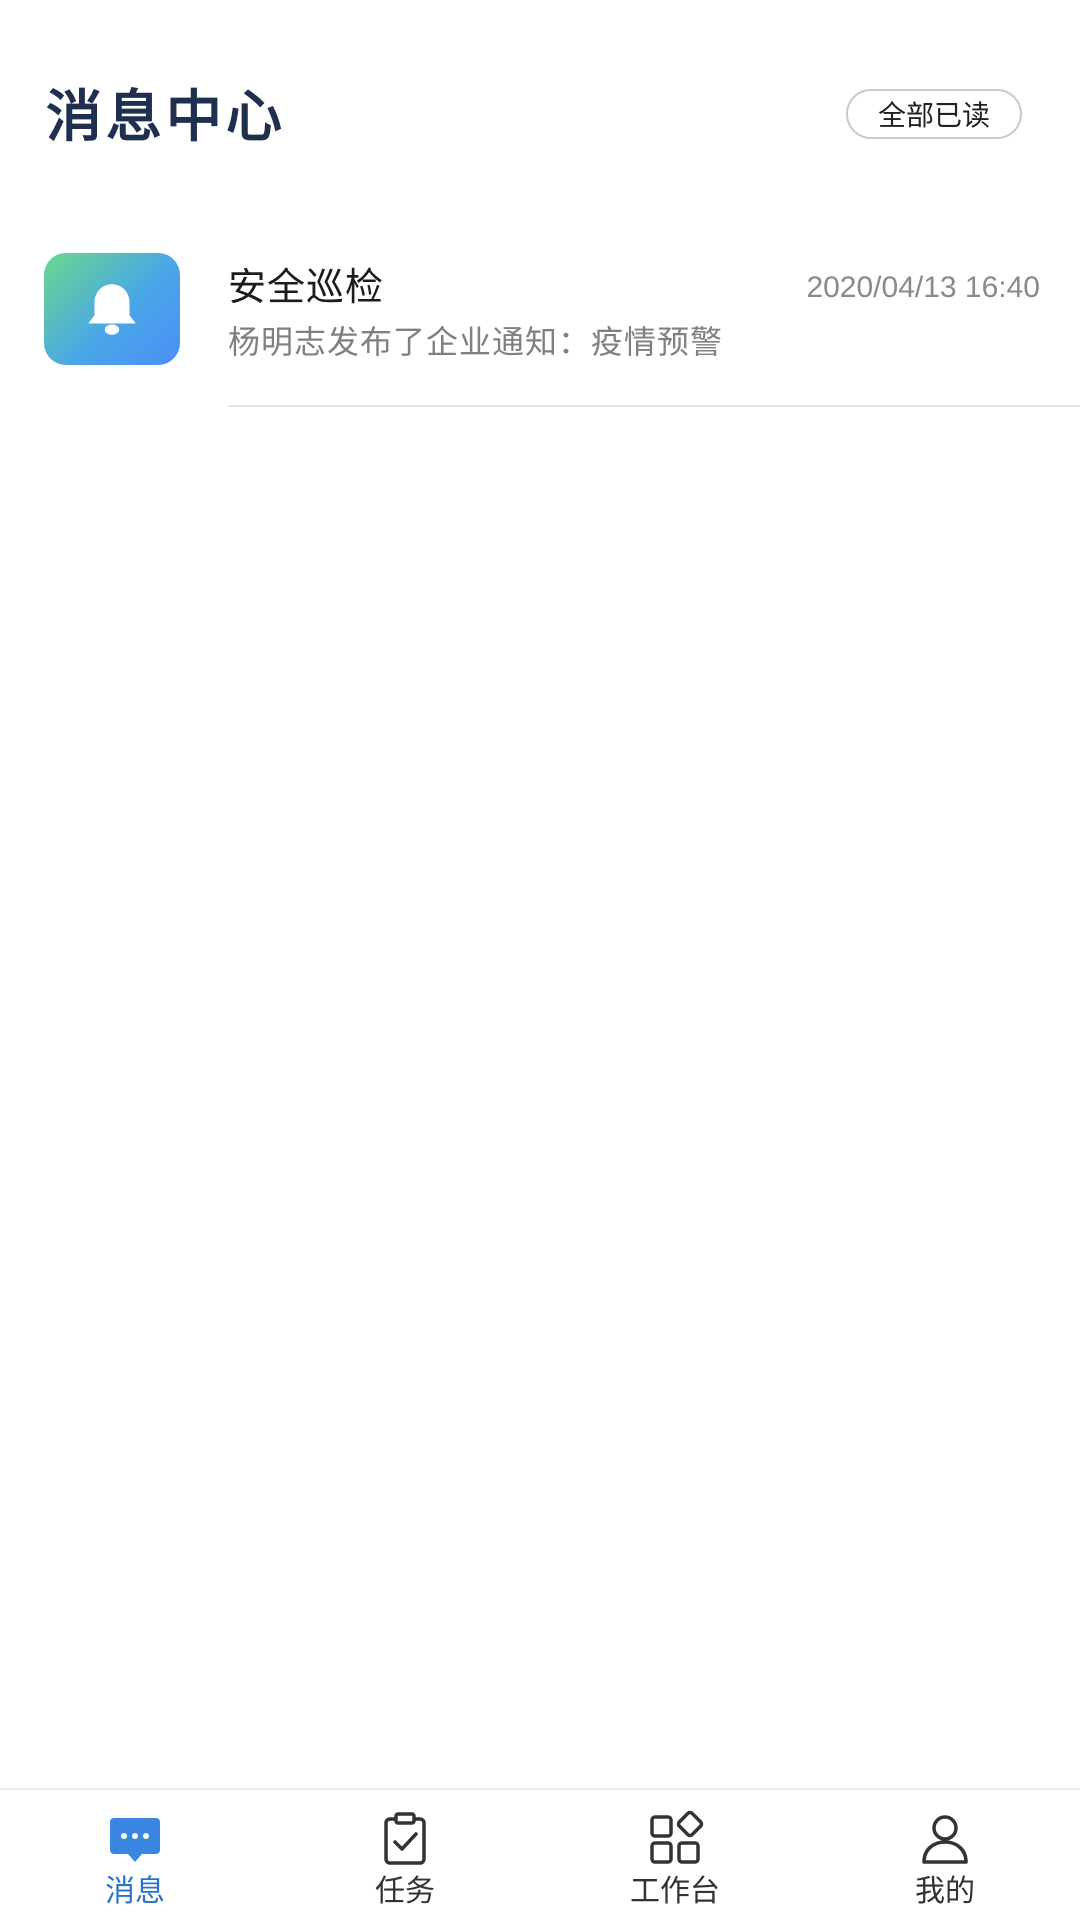 The width and height of the screenshot is (1080, 1922). I want to click on tab-workbench: 工作台, so click(675, 1856).